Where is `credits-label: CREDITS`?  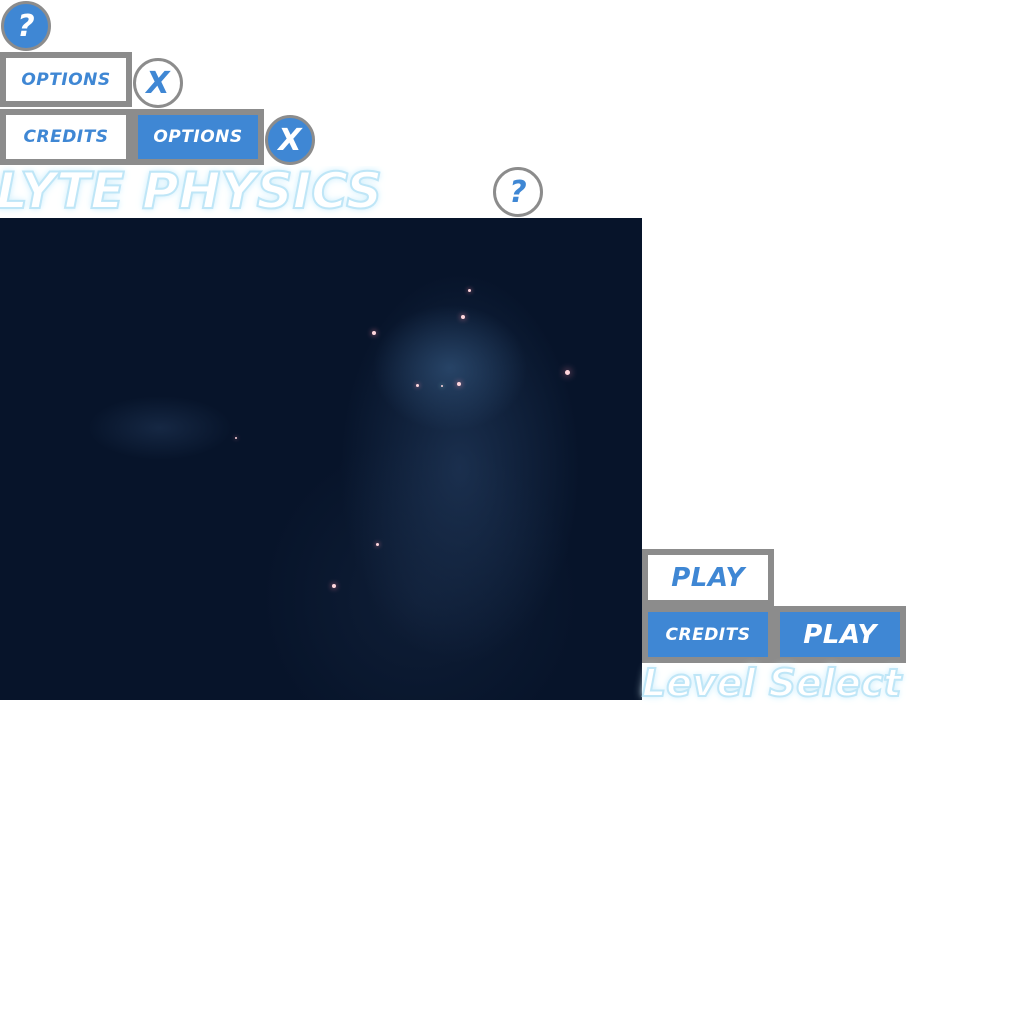 credits-label: CREDITS is located at coordinates (66, 137).